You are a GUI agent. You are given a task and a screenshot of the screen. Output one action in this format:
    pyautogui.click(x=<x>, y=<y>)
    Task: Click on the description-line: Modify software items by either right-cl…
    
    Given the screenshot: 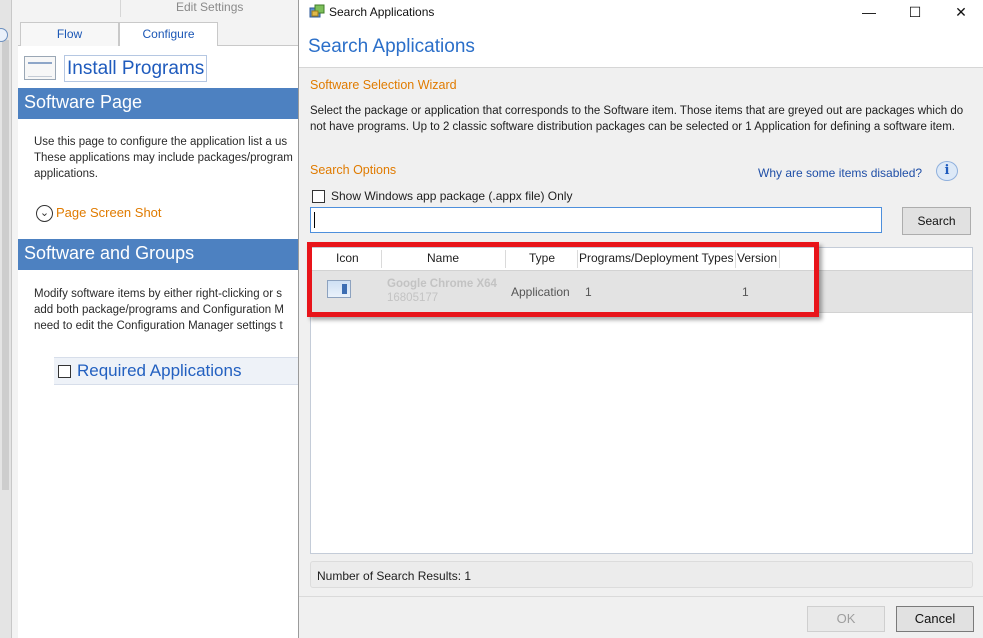 What is the action you would take?
    pyautogui.click(x=158, y=294)
    